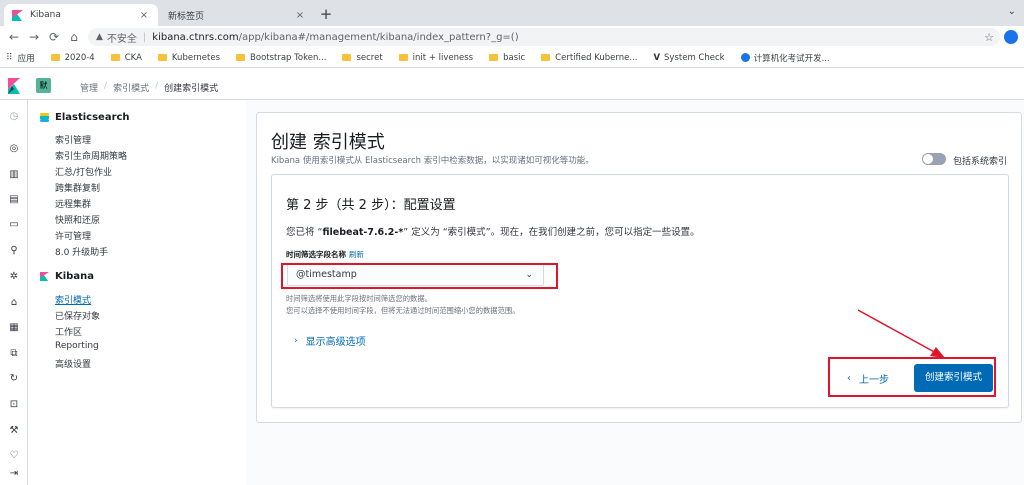  Describe the element at coordinates (14, 175) in the screenshot. I see `visualize-icon: ▥` at that location.